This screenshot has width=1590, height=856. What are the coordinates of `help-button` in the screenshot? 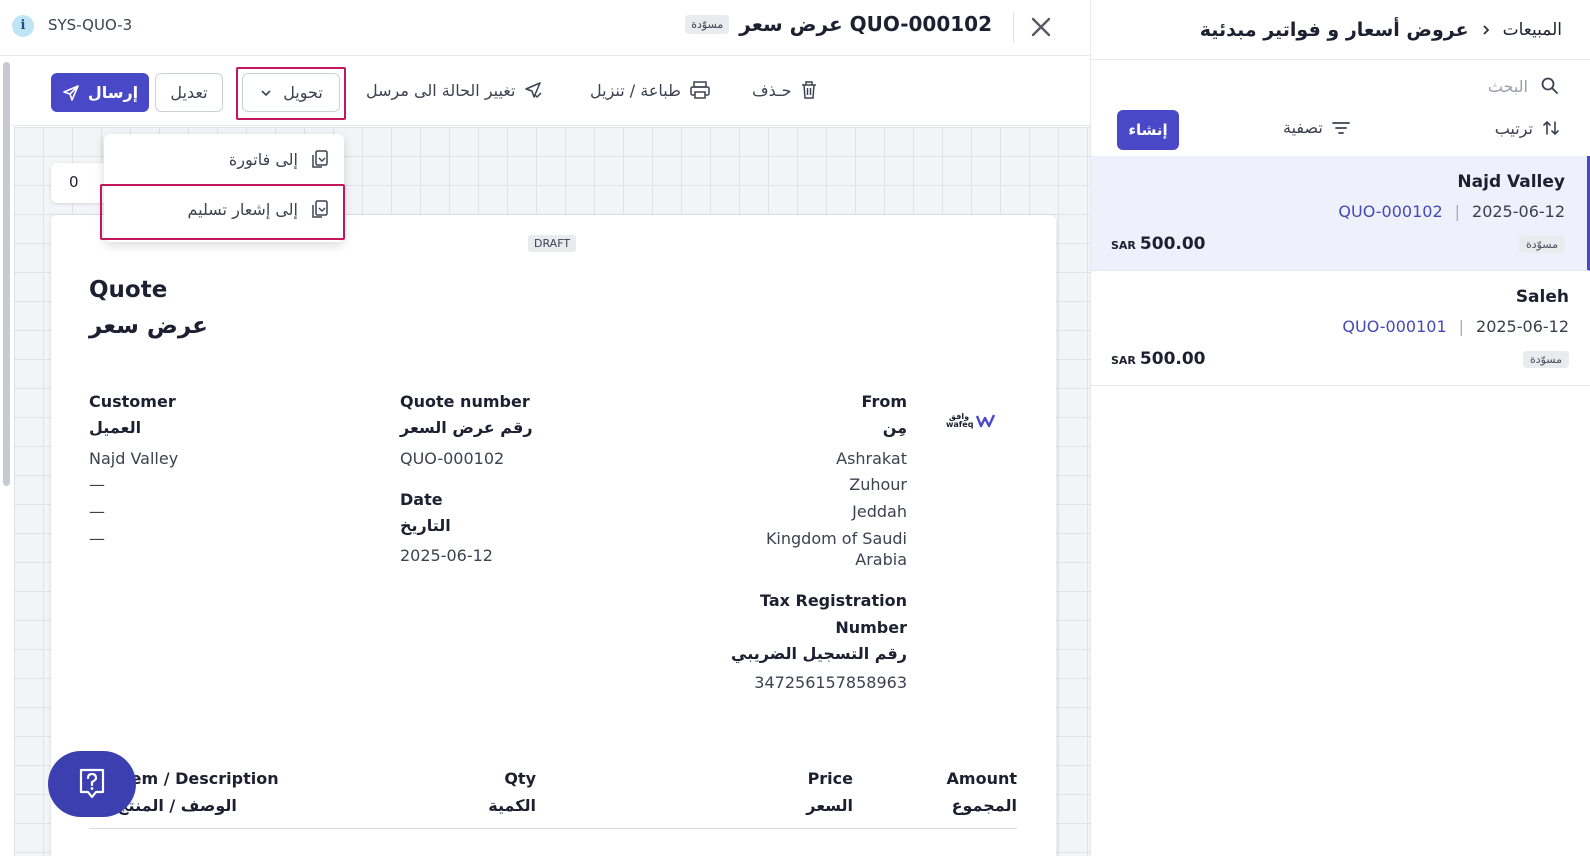 It's located at (92, 784).